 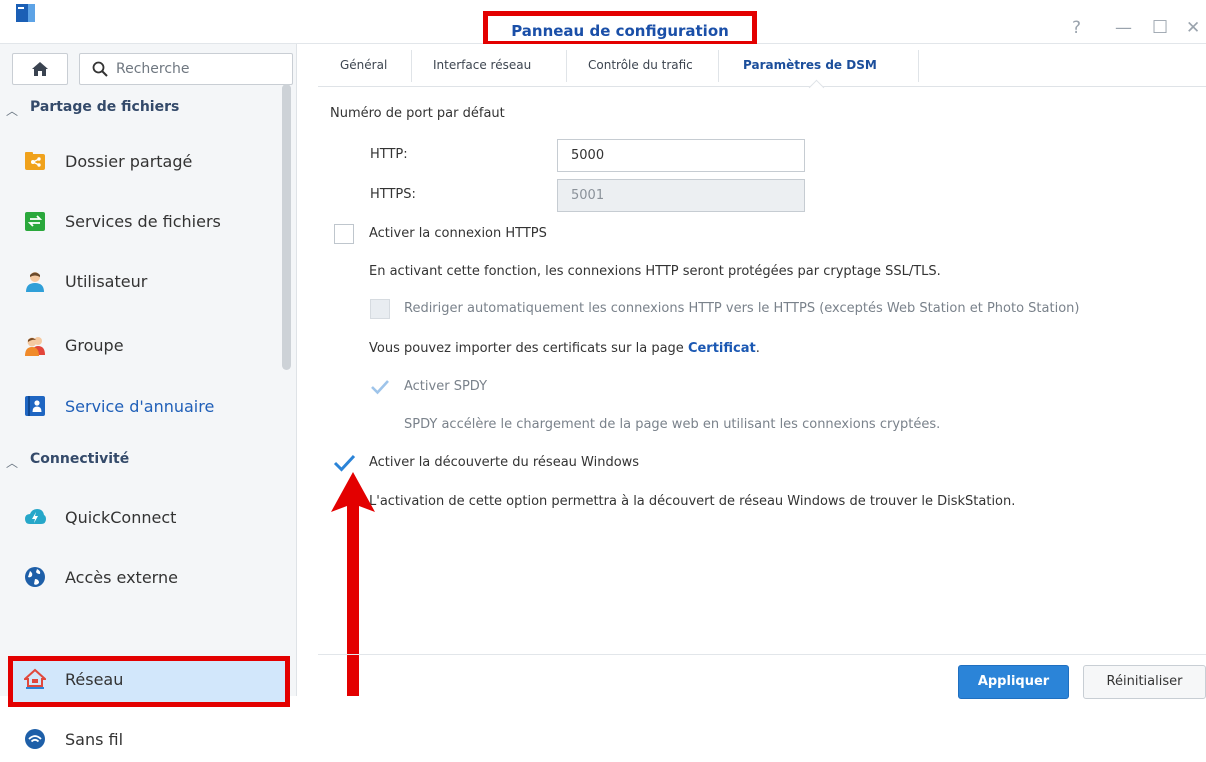 What do you see at coordinates (35, 282) in the screenshot?
I see `user-icon` at bounding box center [35, 282].